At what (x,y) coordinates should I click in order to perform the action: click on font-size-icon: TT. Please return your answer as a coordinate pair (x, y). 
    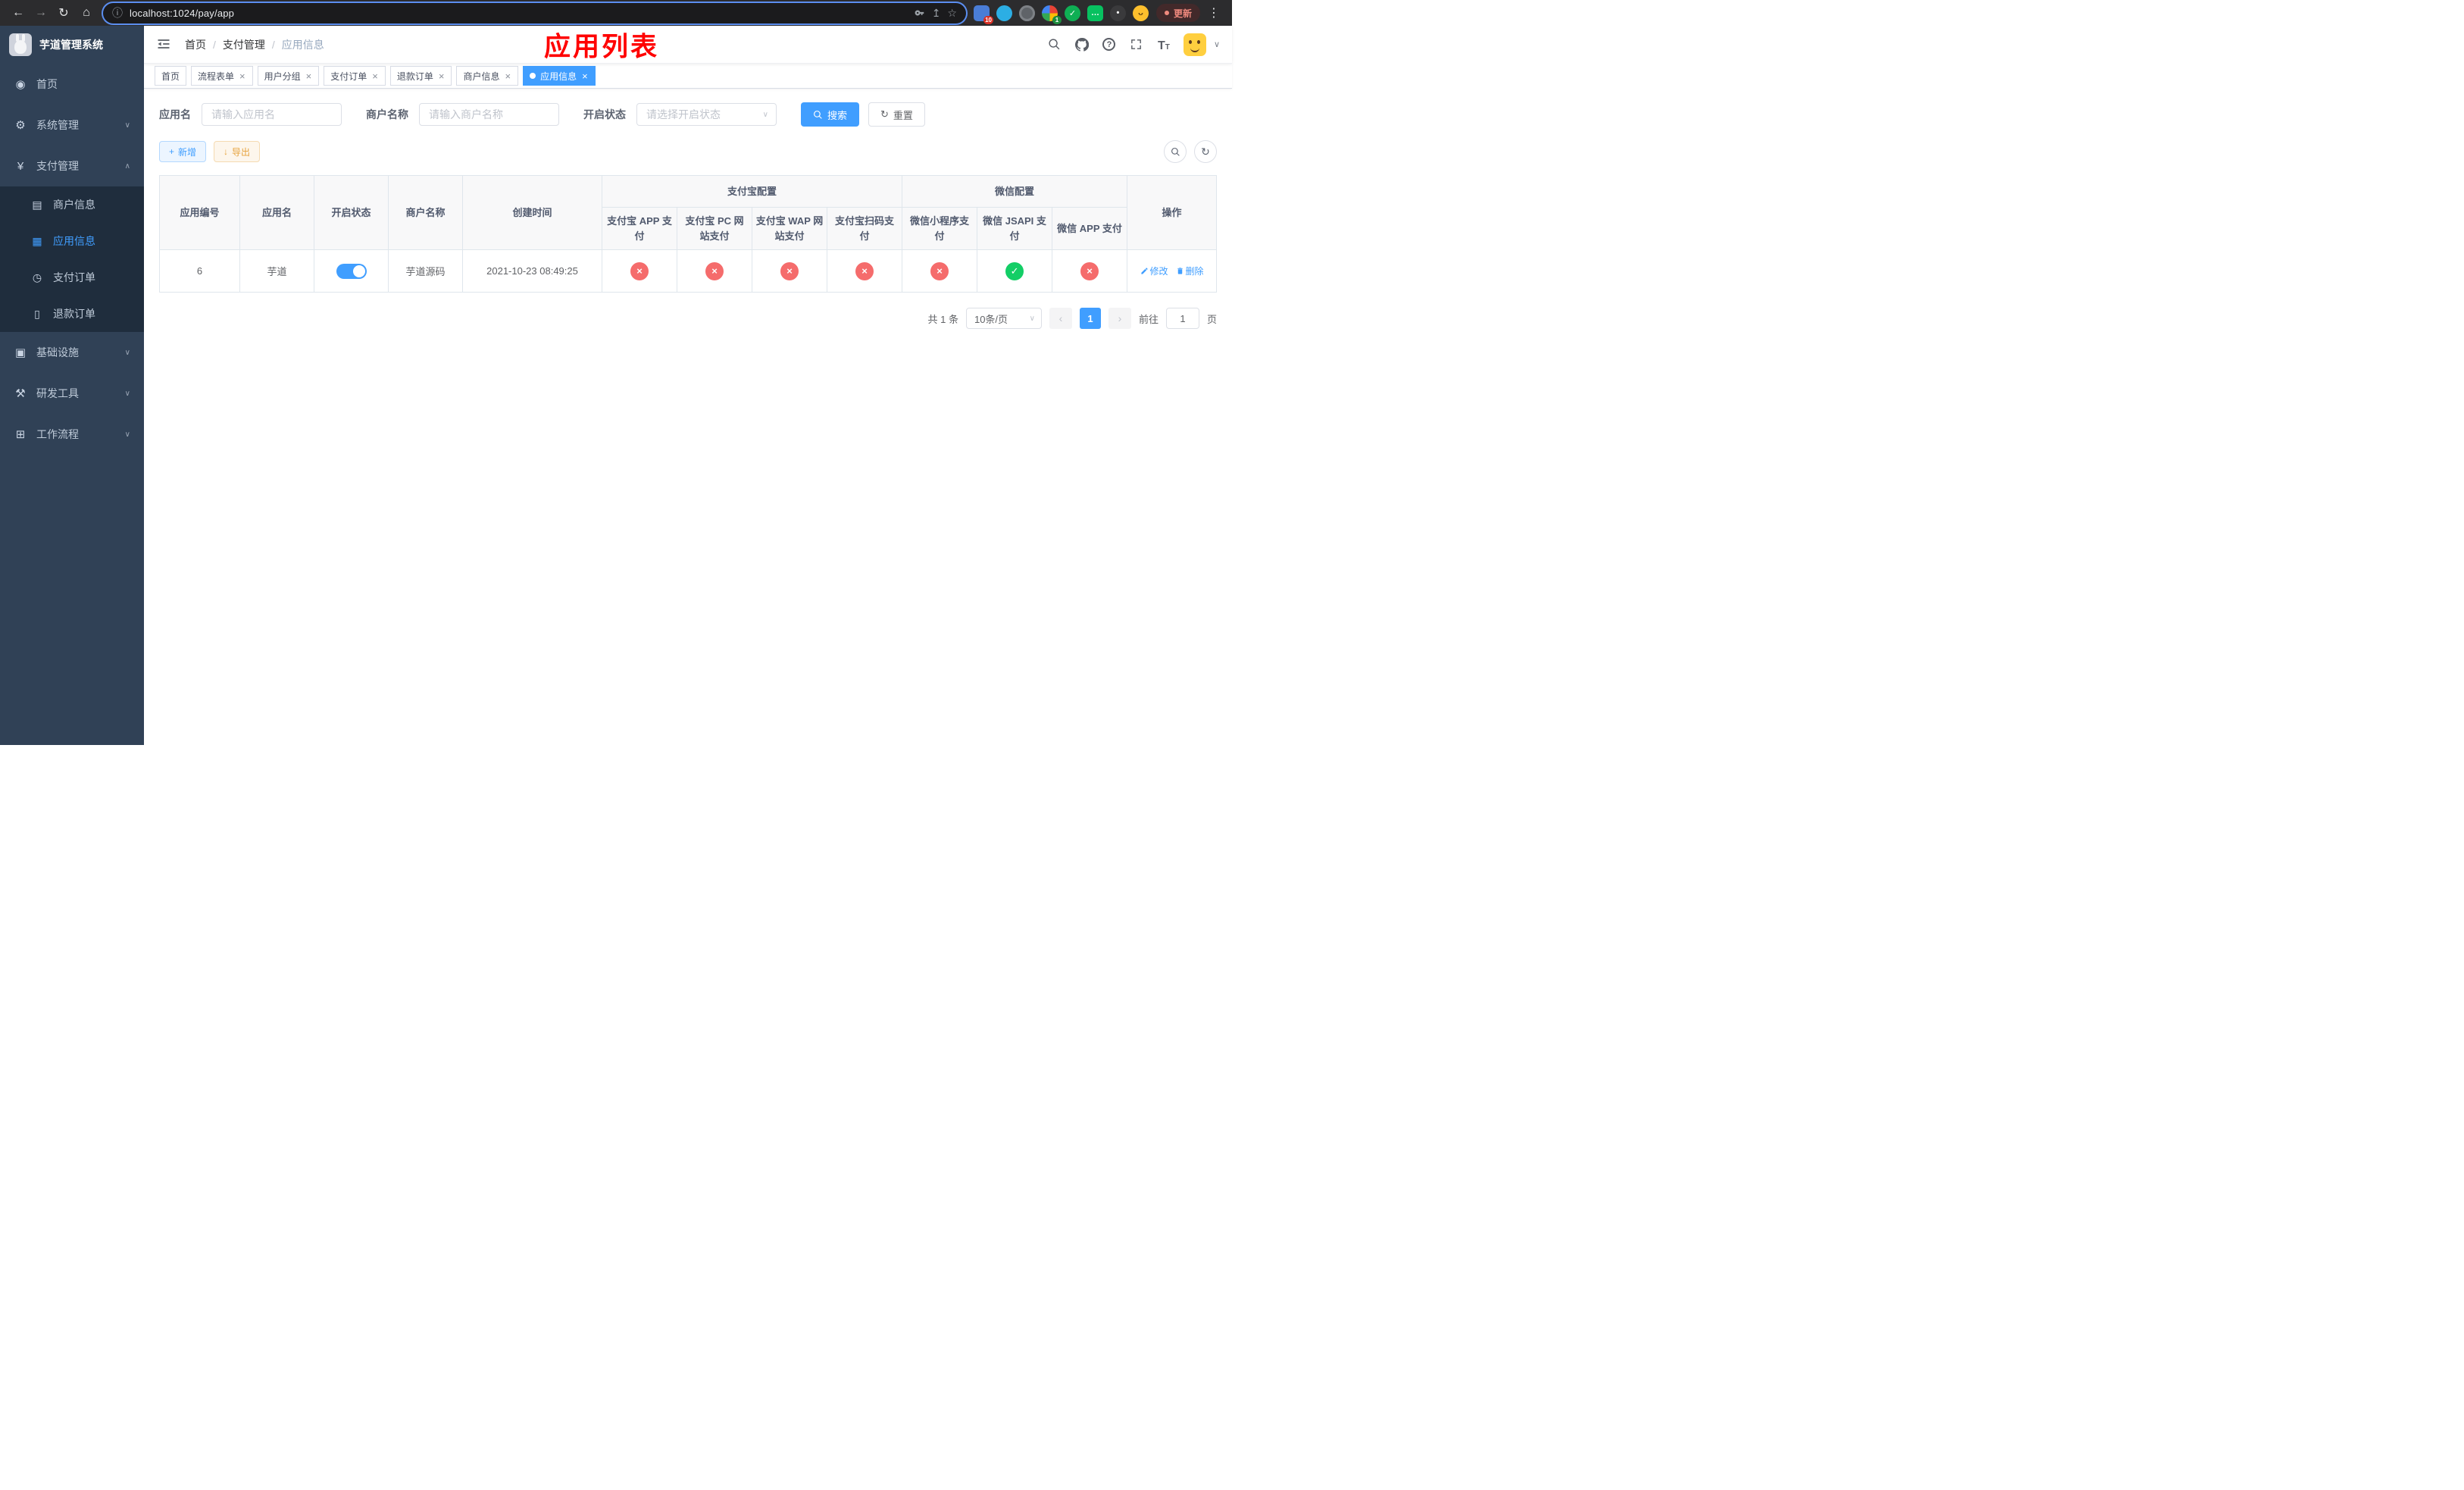
    Looking at the image, I should click on (1163, 44).